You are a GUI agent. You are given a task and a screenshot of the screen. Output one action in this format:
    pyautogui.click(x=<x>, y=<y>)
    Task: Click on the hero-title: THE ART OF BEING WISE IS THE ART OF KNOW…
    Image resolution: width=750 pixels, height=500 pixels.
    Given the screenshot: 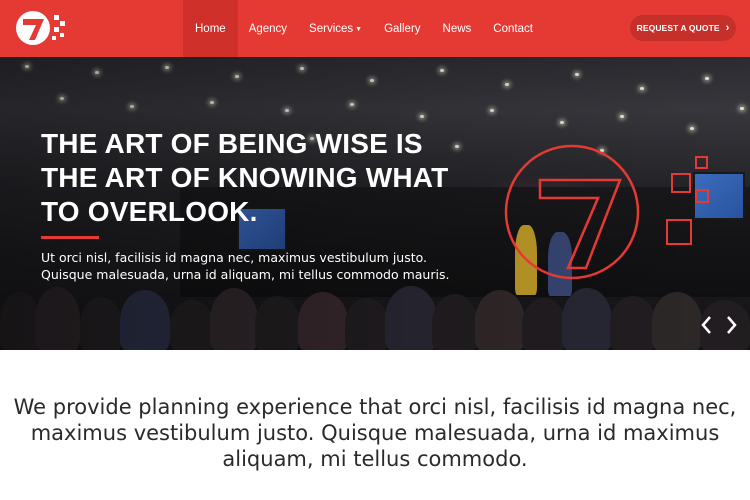 What is the action you would take?
    pyautogui.click(x=251, y=178)
    